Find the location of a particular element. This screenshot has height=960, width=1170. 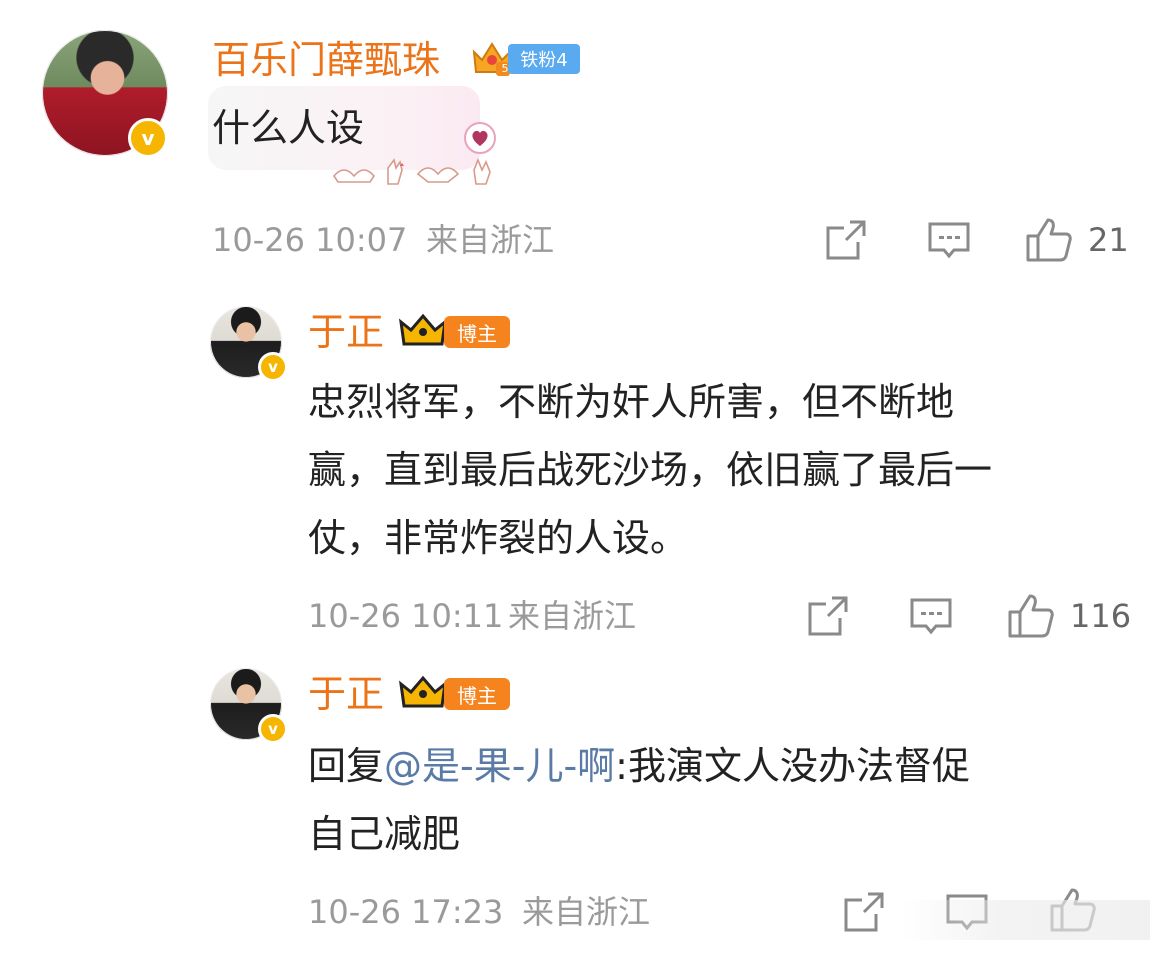

reply-text-line: 回复@是-果-儿-啊:我演文人没办法督促 is located at coordinates (728, 766).